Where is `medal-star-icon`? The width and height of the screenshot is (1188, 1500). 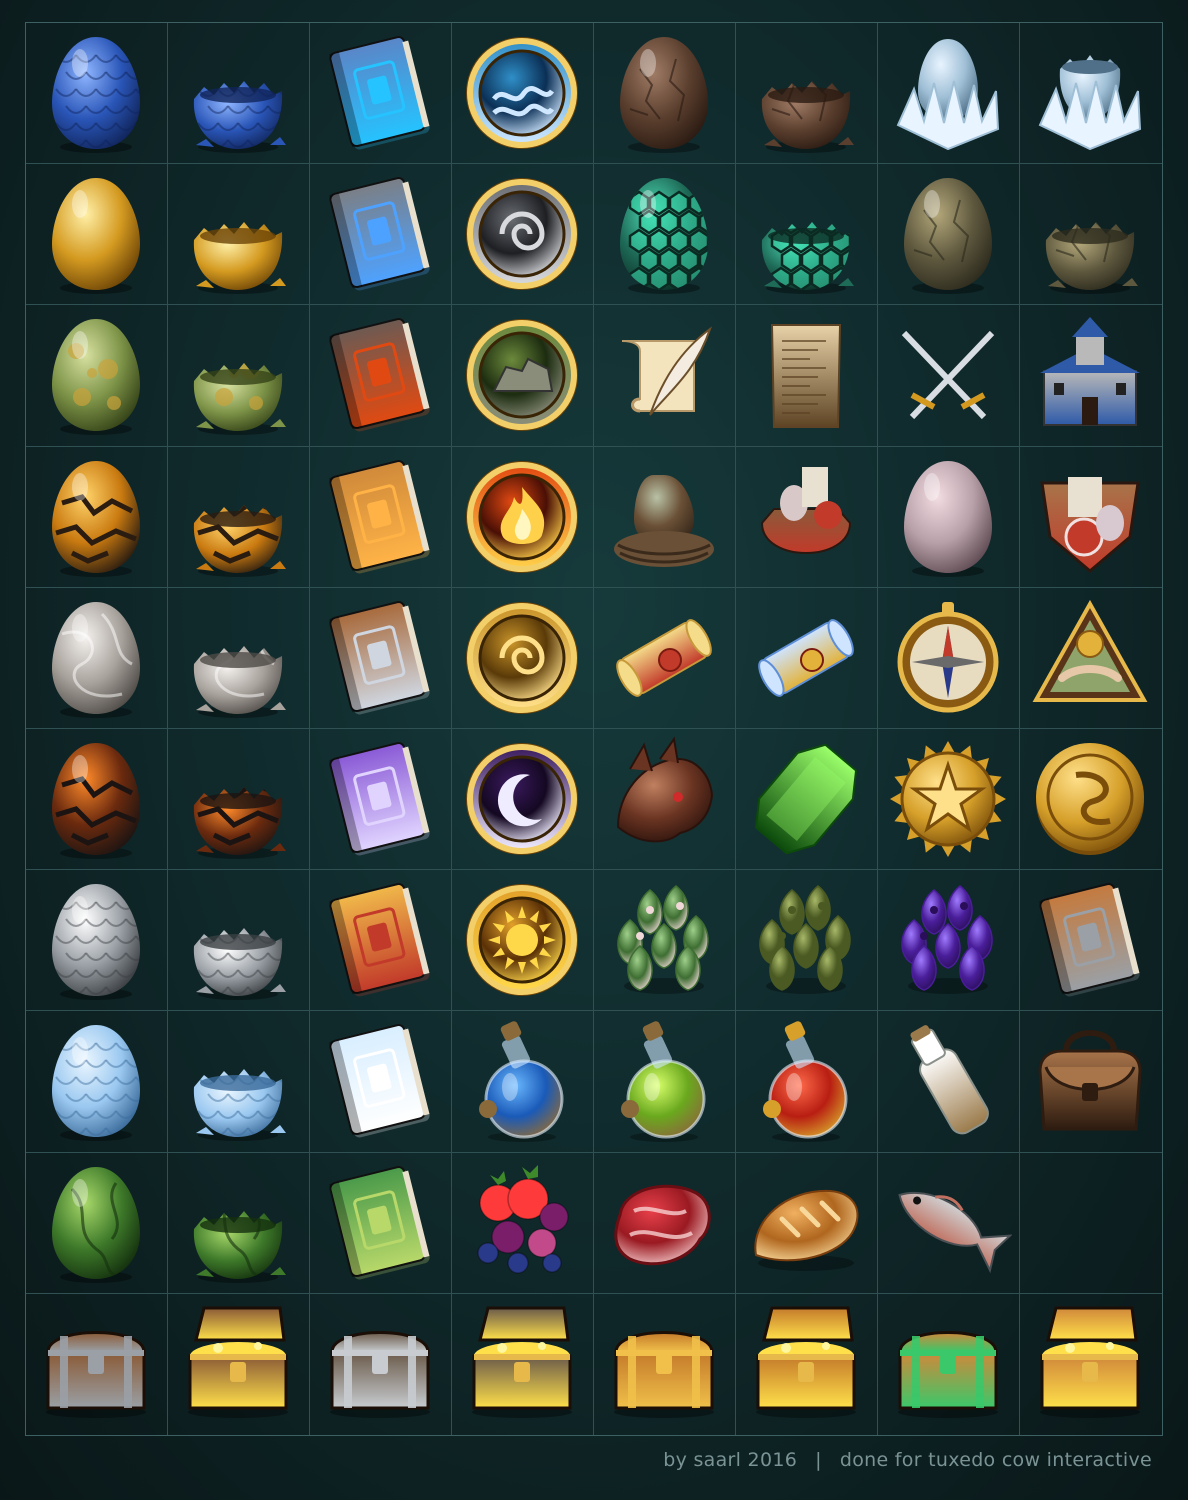 medal-star-icon is located at coordinates (948, 799).